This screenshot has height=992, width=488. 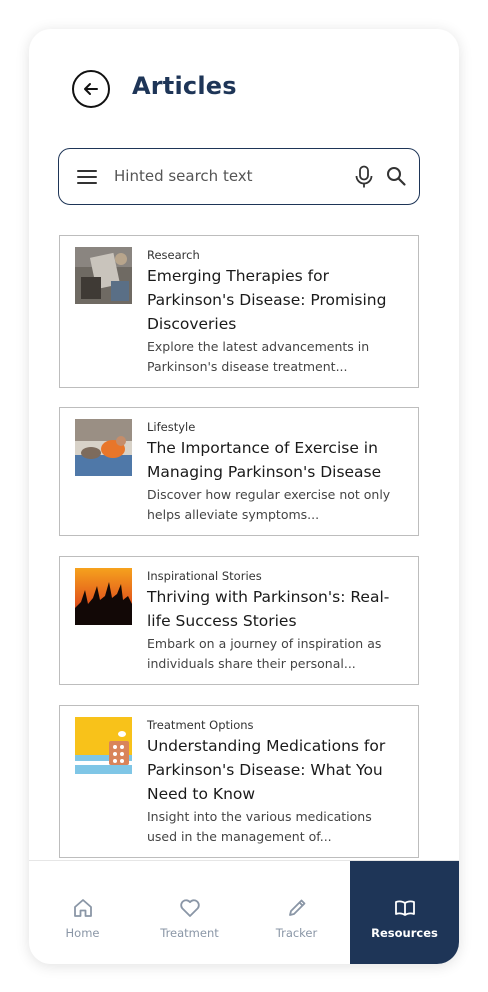 I want to click on article-category: Treatment Options, so click(x=200, y=725).